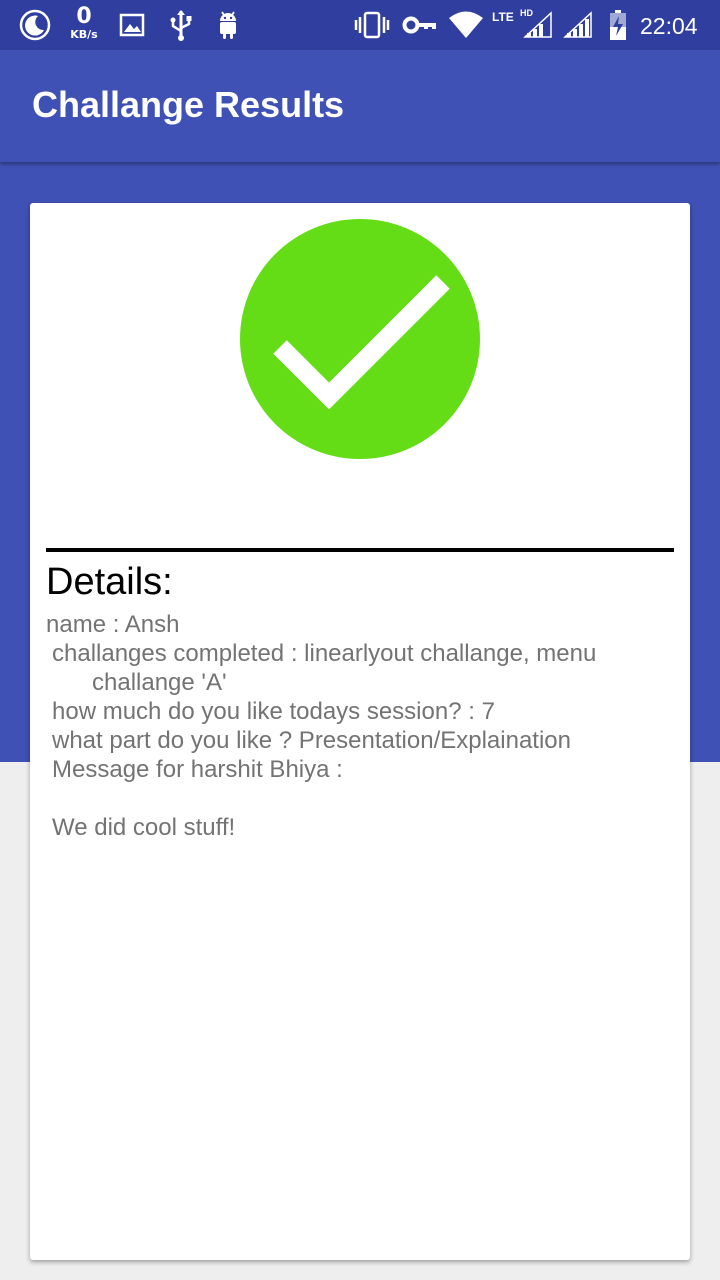 Image resolution: width=720 pixels, height=1280 pixels. Describe the element at coordinates (420, 25) in the screenshot. I see `vpn-key-icon` at that location.